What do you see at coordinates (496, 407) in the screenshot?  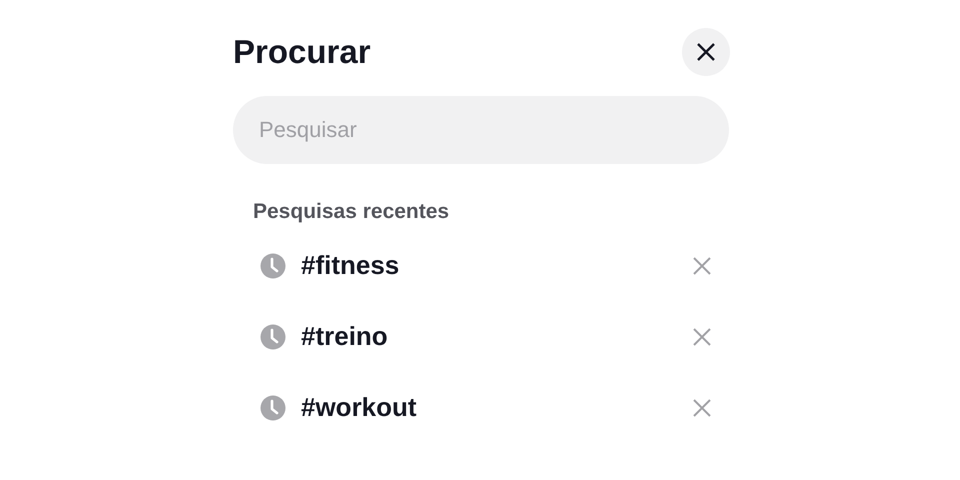 I see `recent-search-item: #workout` at bounding box center [496, 407].